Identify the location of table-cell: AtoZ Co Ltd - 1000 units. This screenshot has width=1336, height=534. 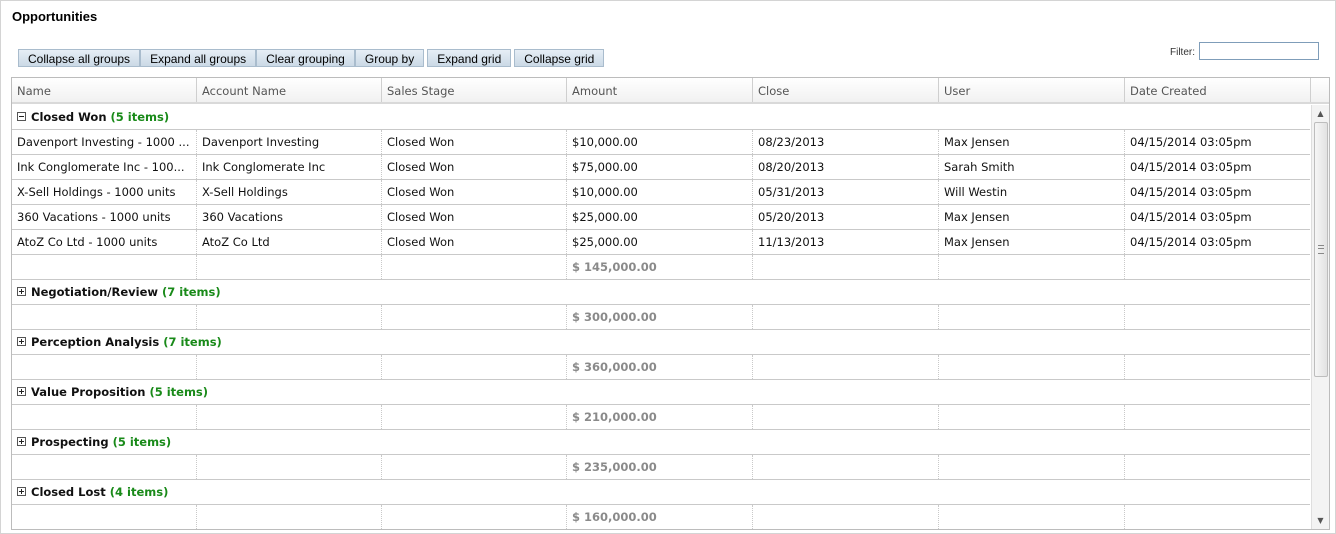
(104, 242).